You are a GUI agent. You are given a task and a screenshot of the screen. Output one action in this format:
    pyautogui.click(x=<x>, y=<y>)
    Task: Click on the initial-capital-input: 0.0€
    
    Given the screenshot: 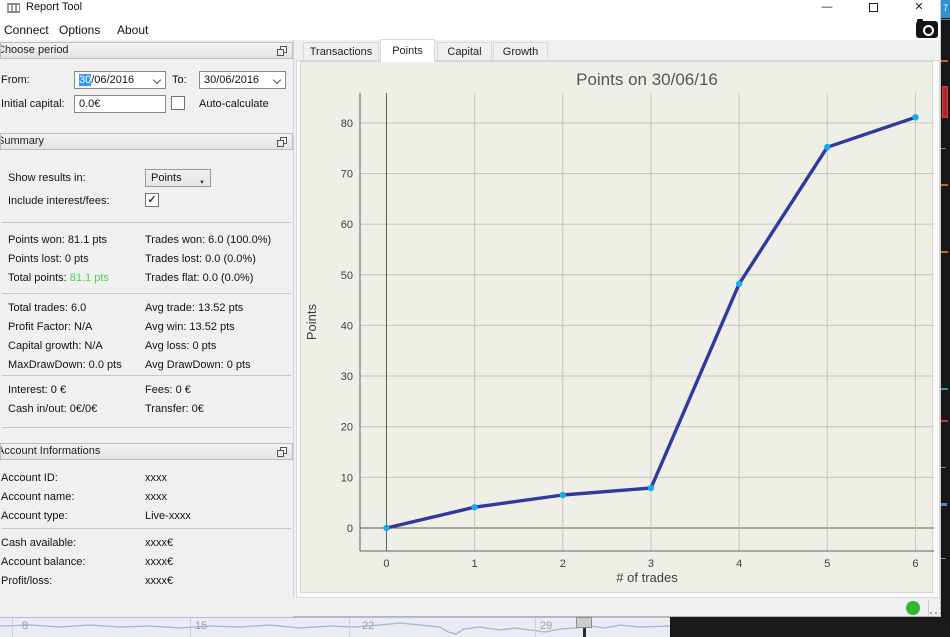 What is the action you would take?
    pyautogui.click(x=120, y=104)
    